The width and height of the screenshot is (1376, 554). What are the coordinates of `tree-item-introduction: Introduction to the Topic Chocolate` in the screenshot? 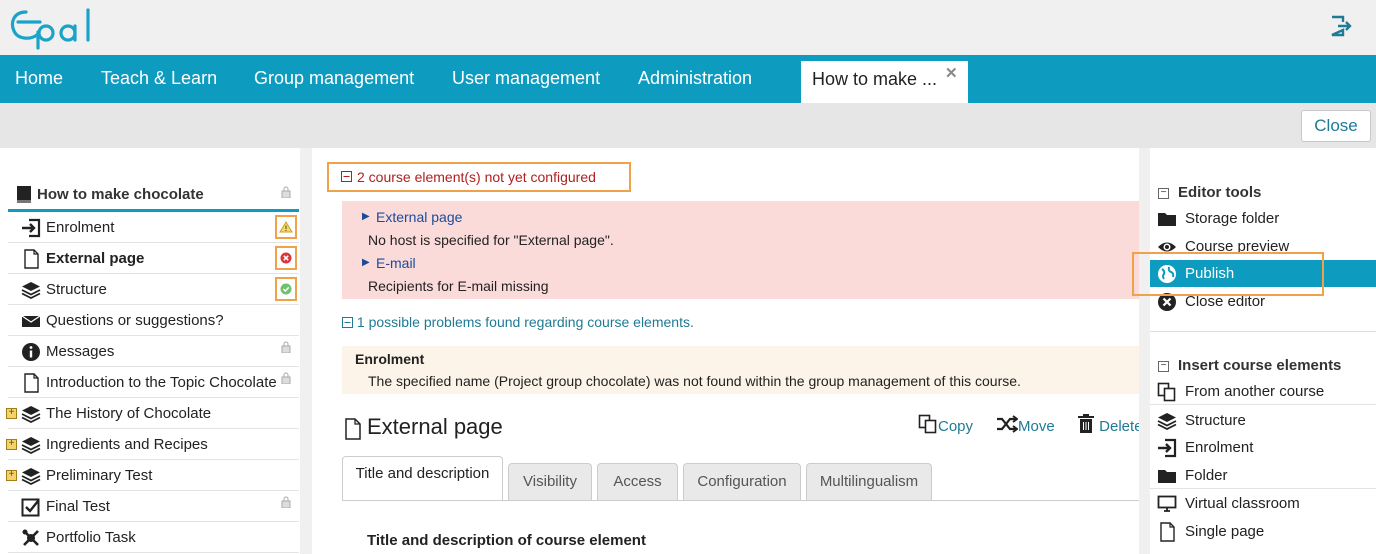 It's located at (153, 382).